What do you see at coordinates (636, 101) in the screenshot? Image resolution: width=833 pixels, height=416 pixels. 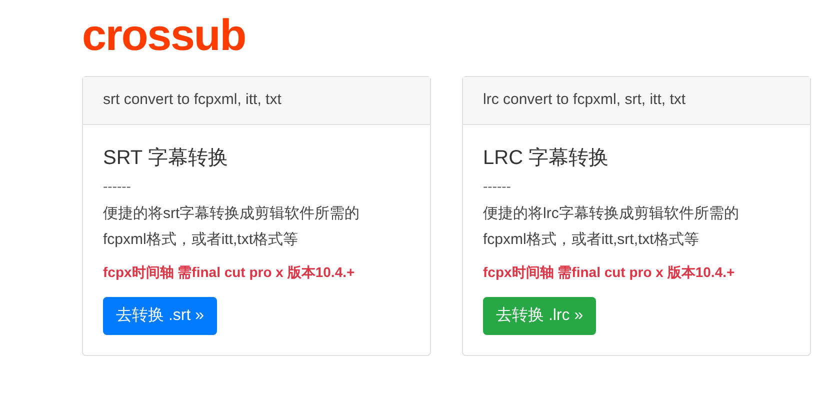 I see `card-header: lrc convert to fcpxml, srt, itt, txt` at bounding box center [636, 101].